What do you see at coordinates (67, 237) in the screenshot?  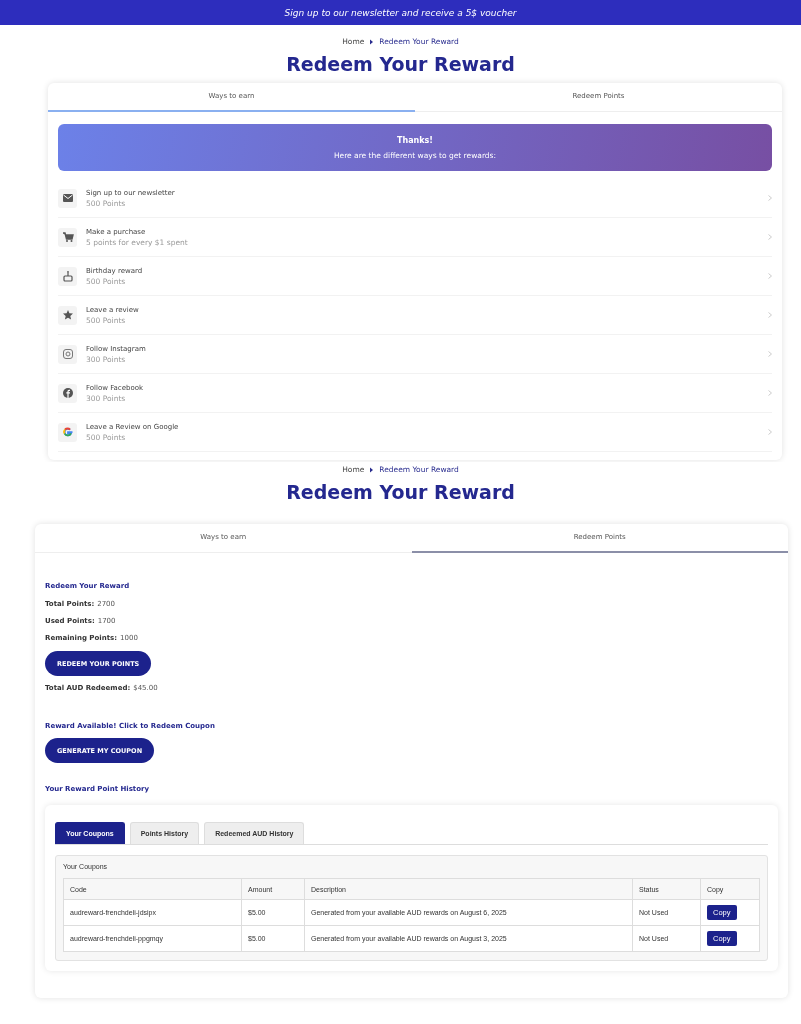 I see `cart-icon` at bounding box center [67, 237].